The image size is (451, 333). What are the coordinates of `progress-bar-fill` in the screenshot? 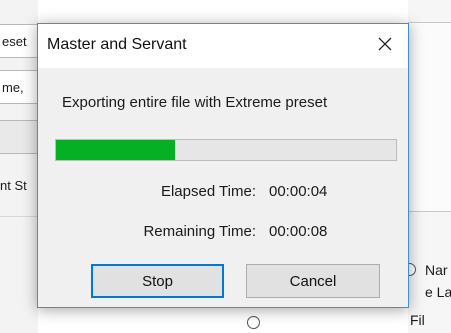 It's located at (115, 150).